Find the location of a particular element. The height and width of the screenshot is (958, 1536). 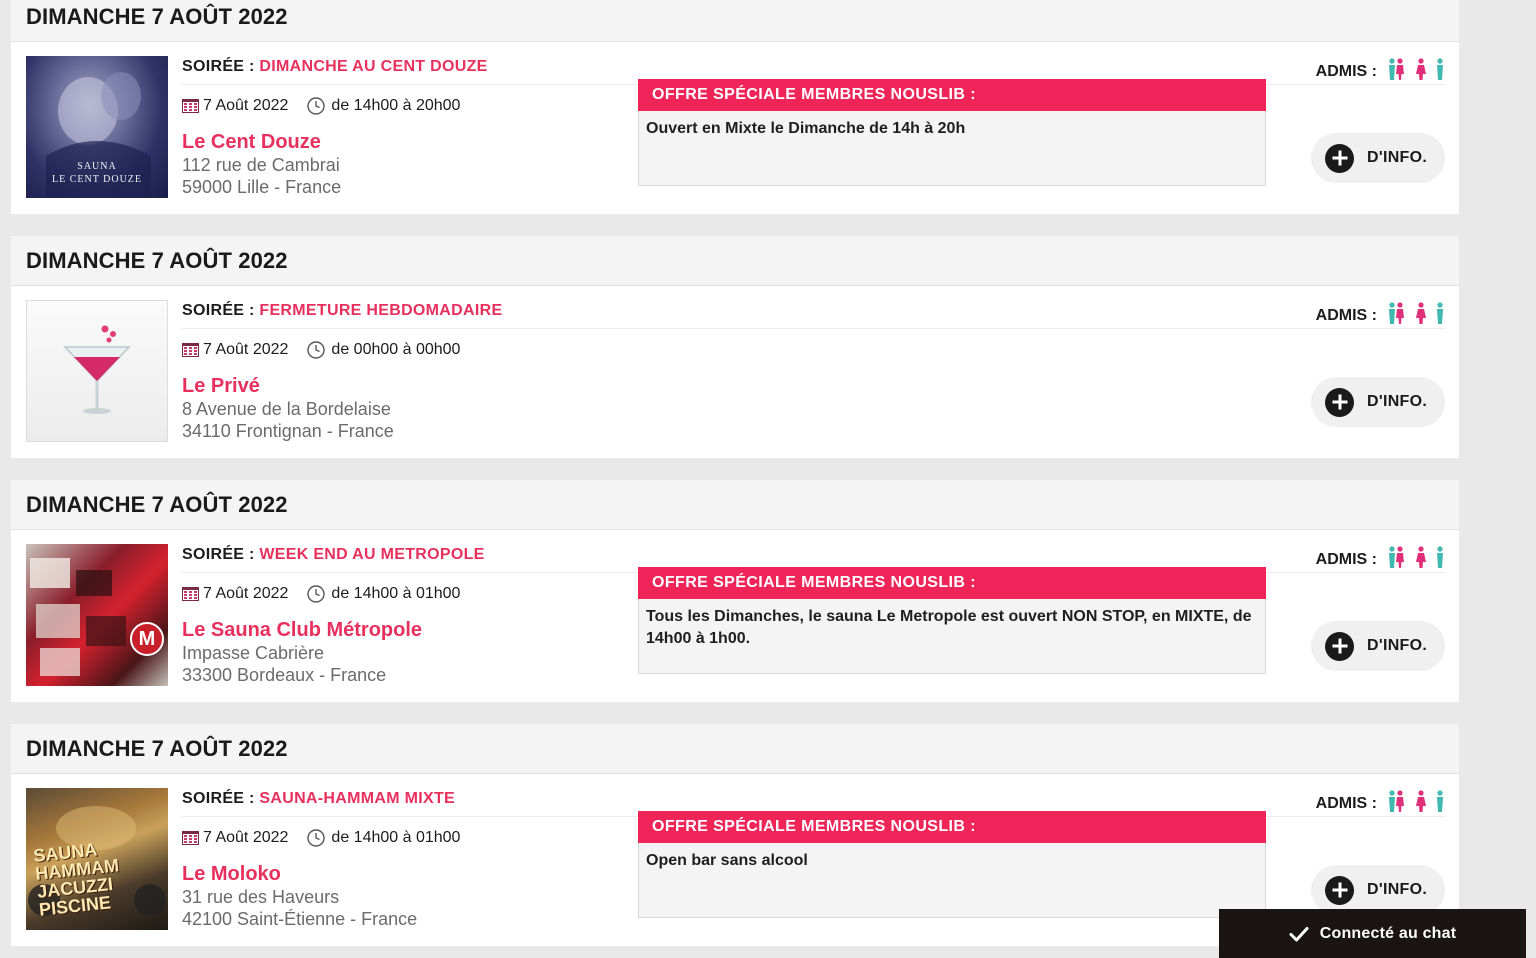

venue-name-link: Le Moloko is located at coordinates (231, 874).